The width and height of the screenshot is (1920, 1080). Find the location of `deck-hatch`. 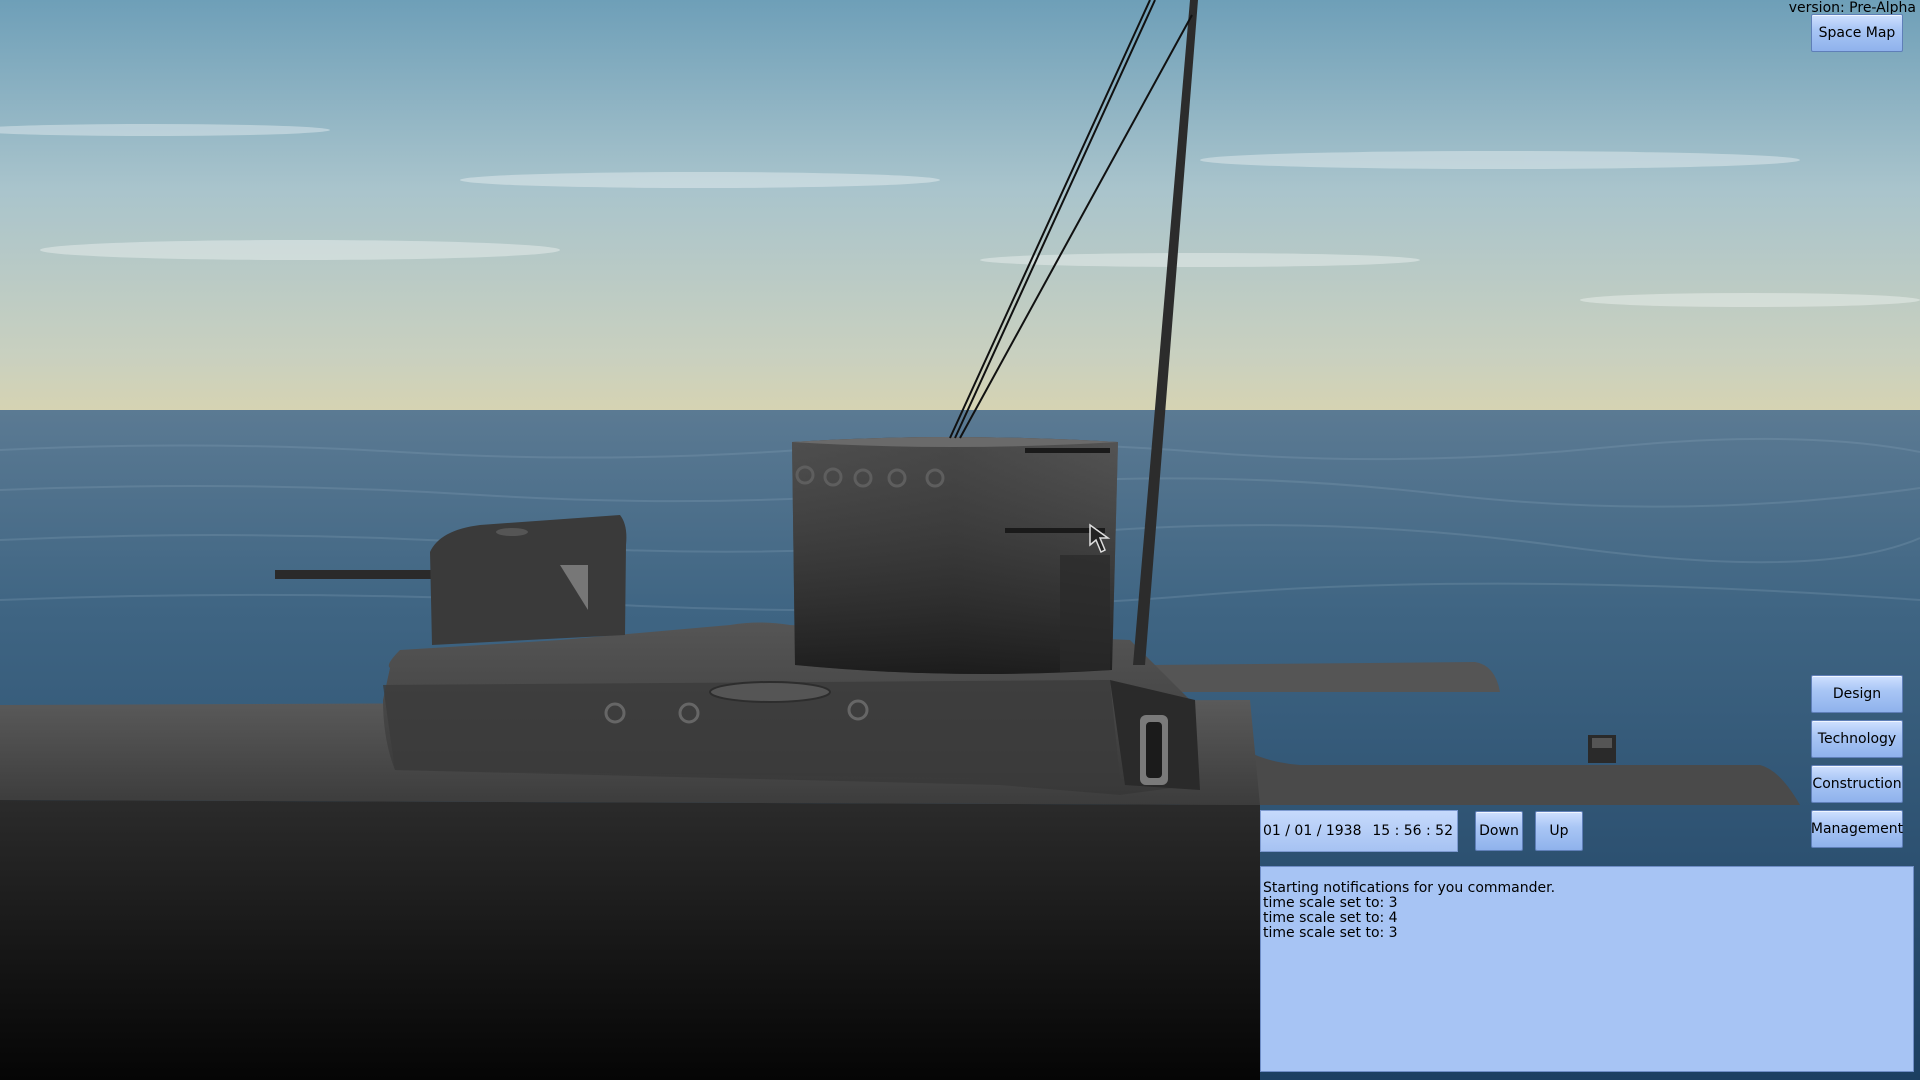

deck-hatch is located at coordinates (770, 692).